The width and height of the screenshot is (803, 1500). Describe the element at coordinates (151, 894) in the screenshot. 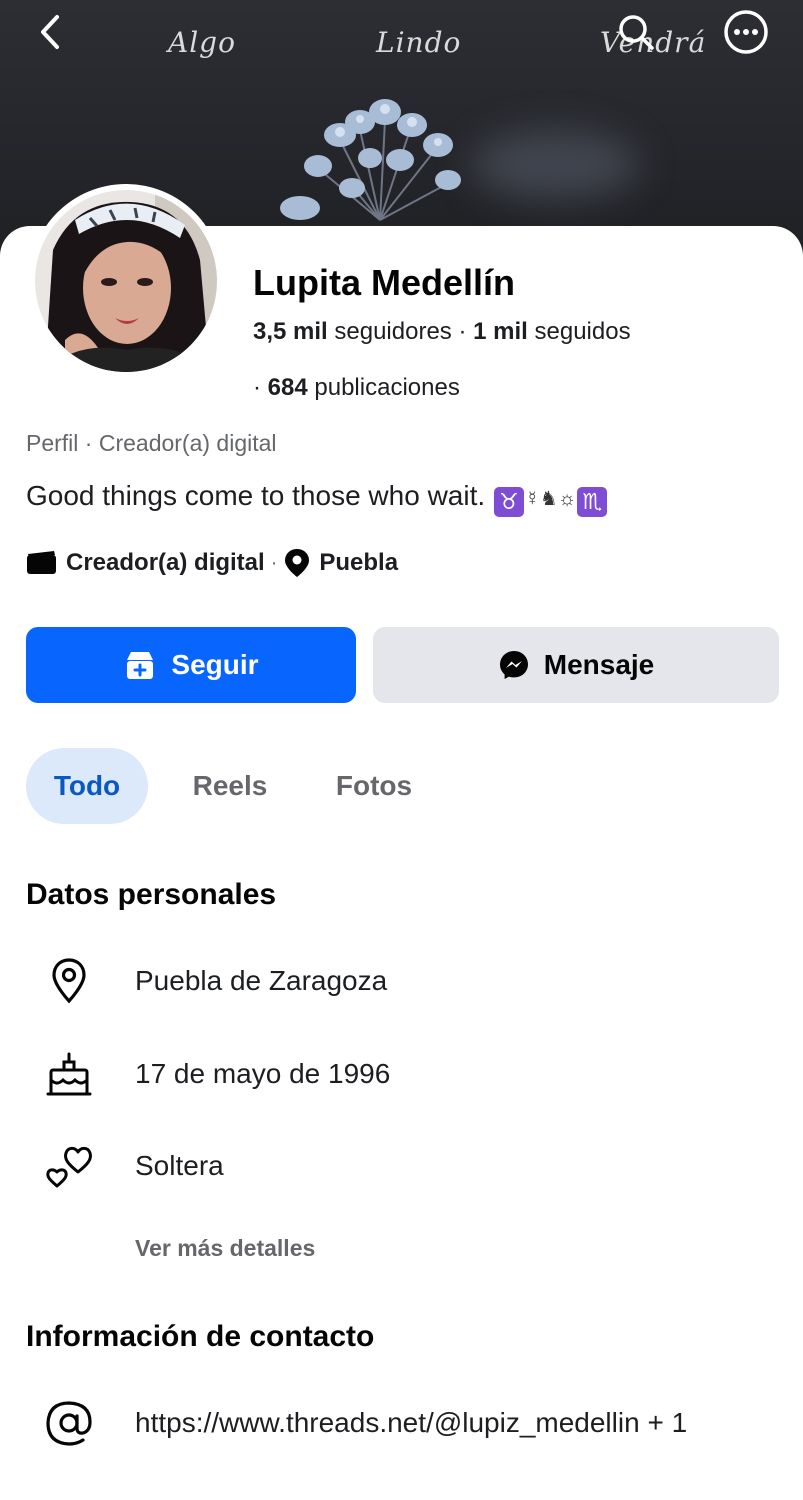

I see `personal-details-title: Datos personales` at that location.